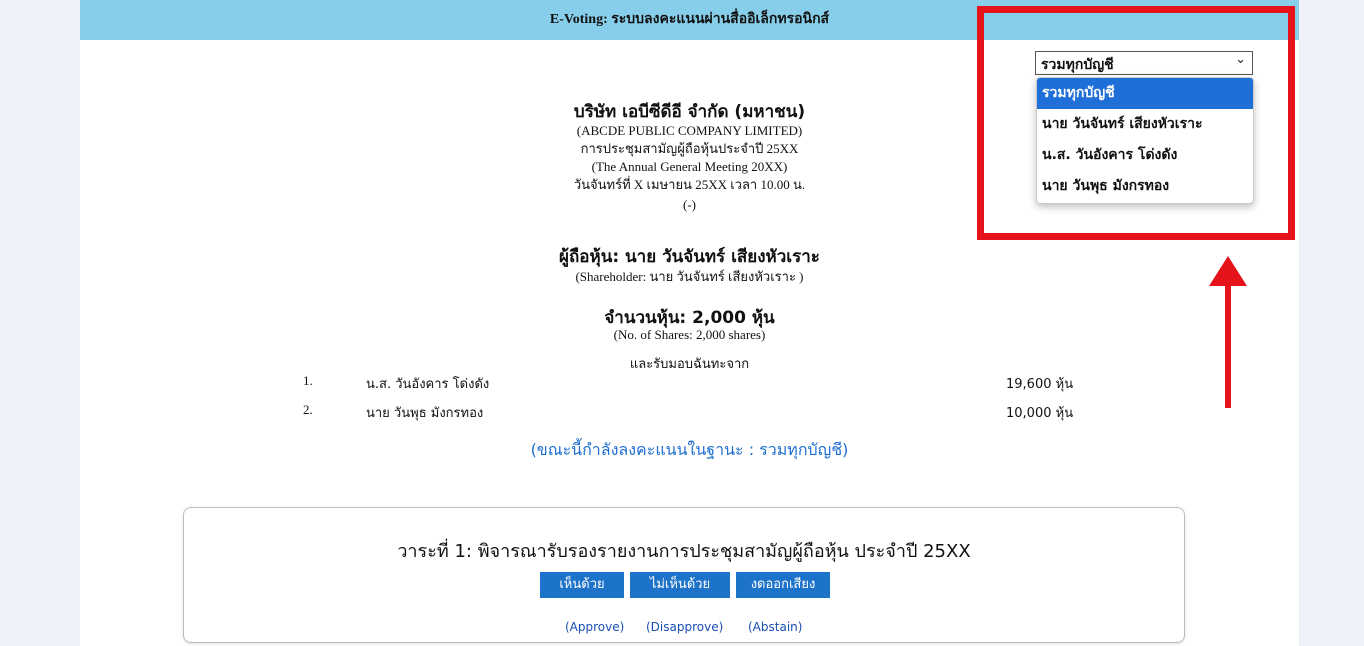 This screenshot has height=646, width=1364. What do you see at coordinates (689, 449) in the screenshot?
I see `voting-status: (ขณะนี้กำลังลงคะแนนในฐานะ : รวมทุกบัญชี)` at bounding box center [689, 449].